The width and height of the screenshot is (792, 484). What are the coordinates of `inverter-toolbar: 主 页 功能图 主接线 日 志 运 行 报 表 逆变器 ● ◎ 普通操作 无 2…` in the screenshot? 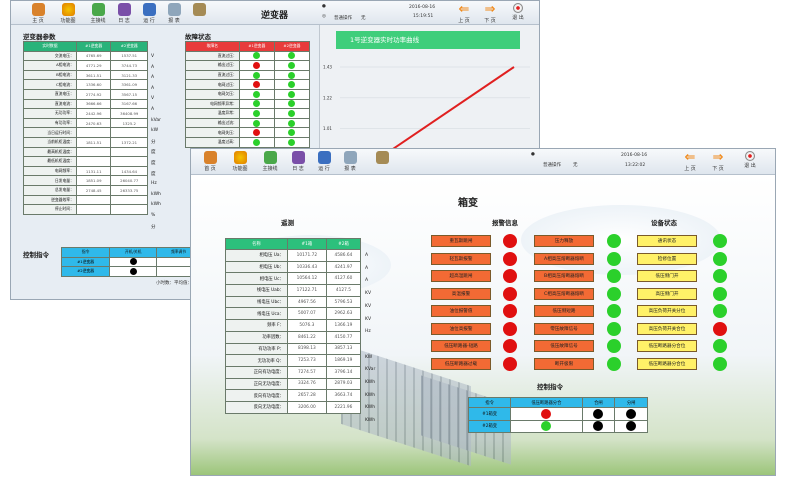 It's located at (275, 13).